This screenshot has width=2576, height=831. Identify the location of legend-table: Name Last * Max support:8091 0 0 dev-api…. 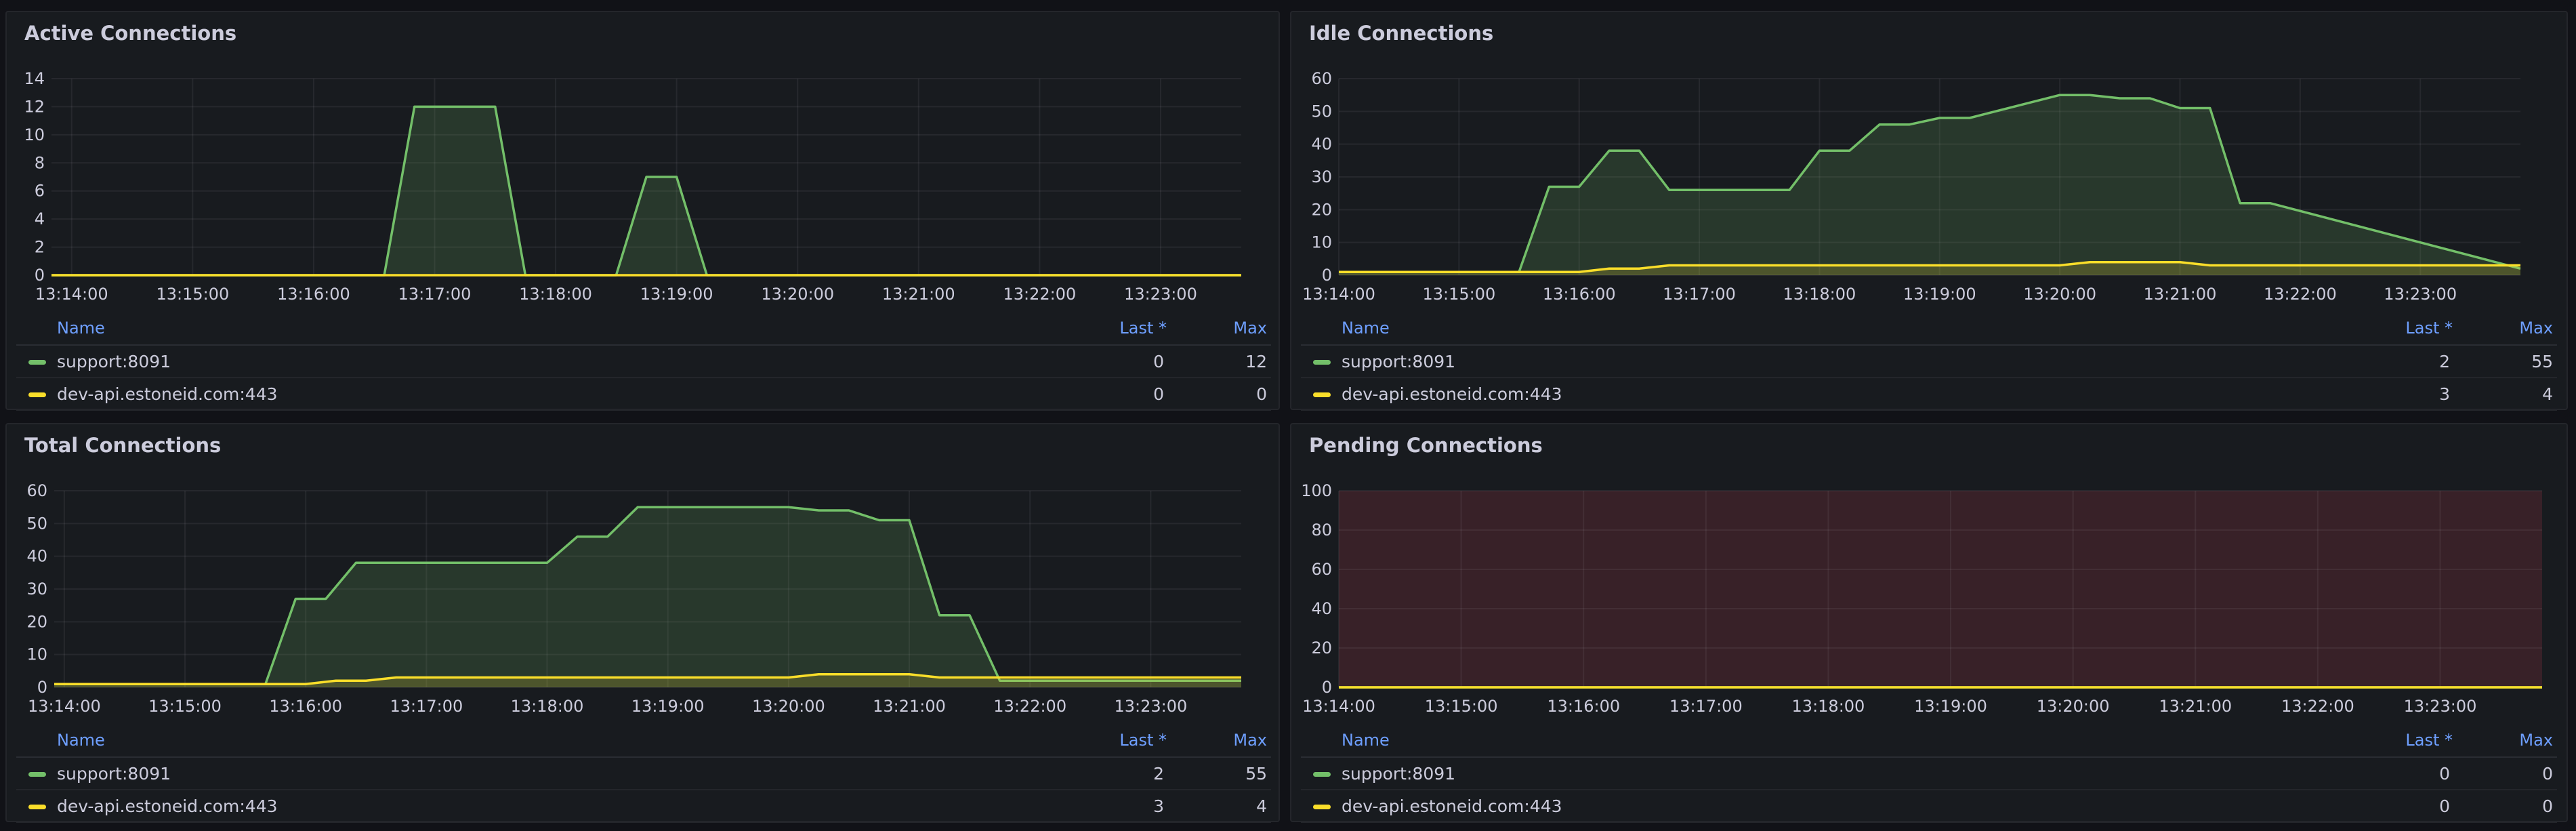
(1929, 774).